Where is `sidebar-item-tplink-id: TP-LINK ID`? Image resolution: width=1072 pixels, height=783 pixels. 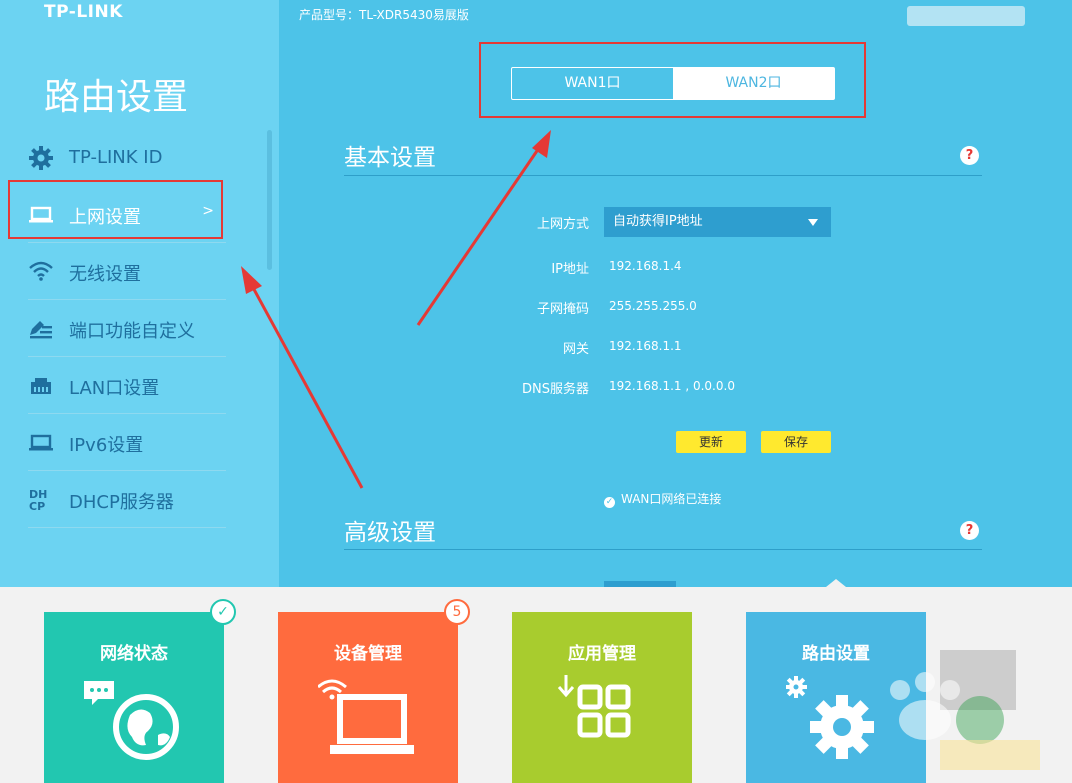 sidebar-item-tplink-id: TP-LINK ID is located at coordinates (127, 158).